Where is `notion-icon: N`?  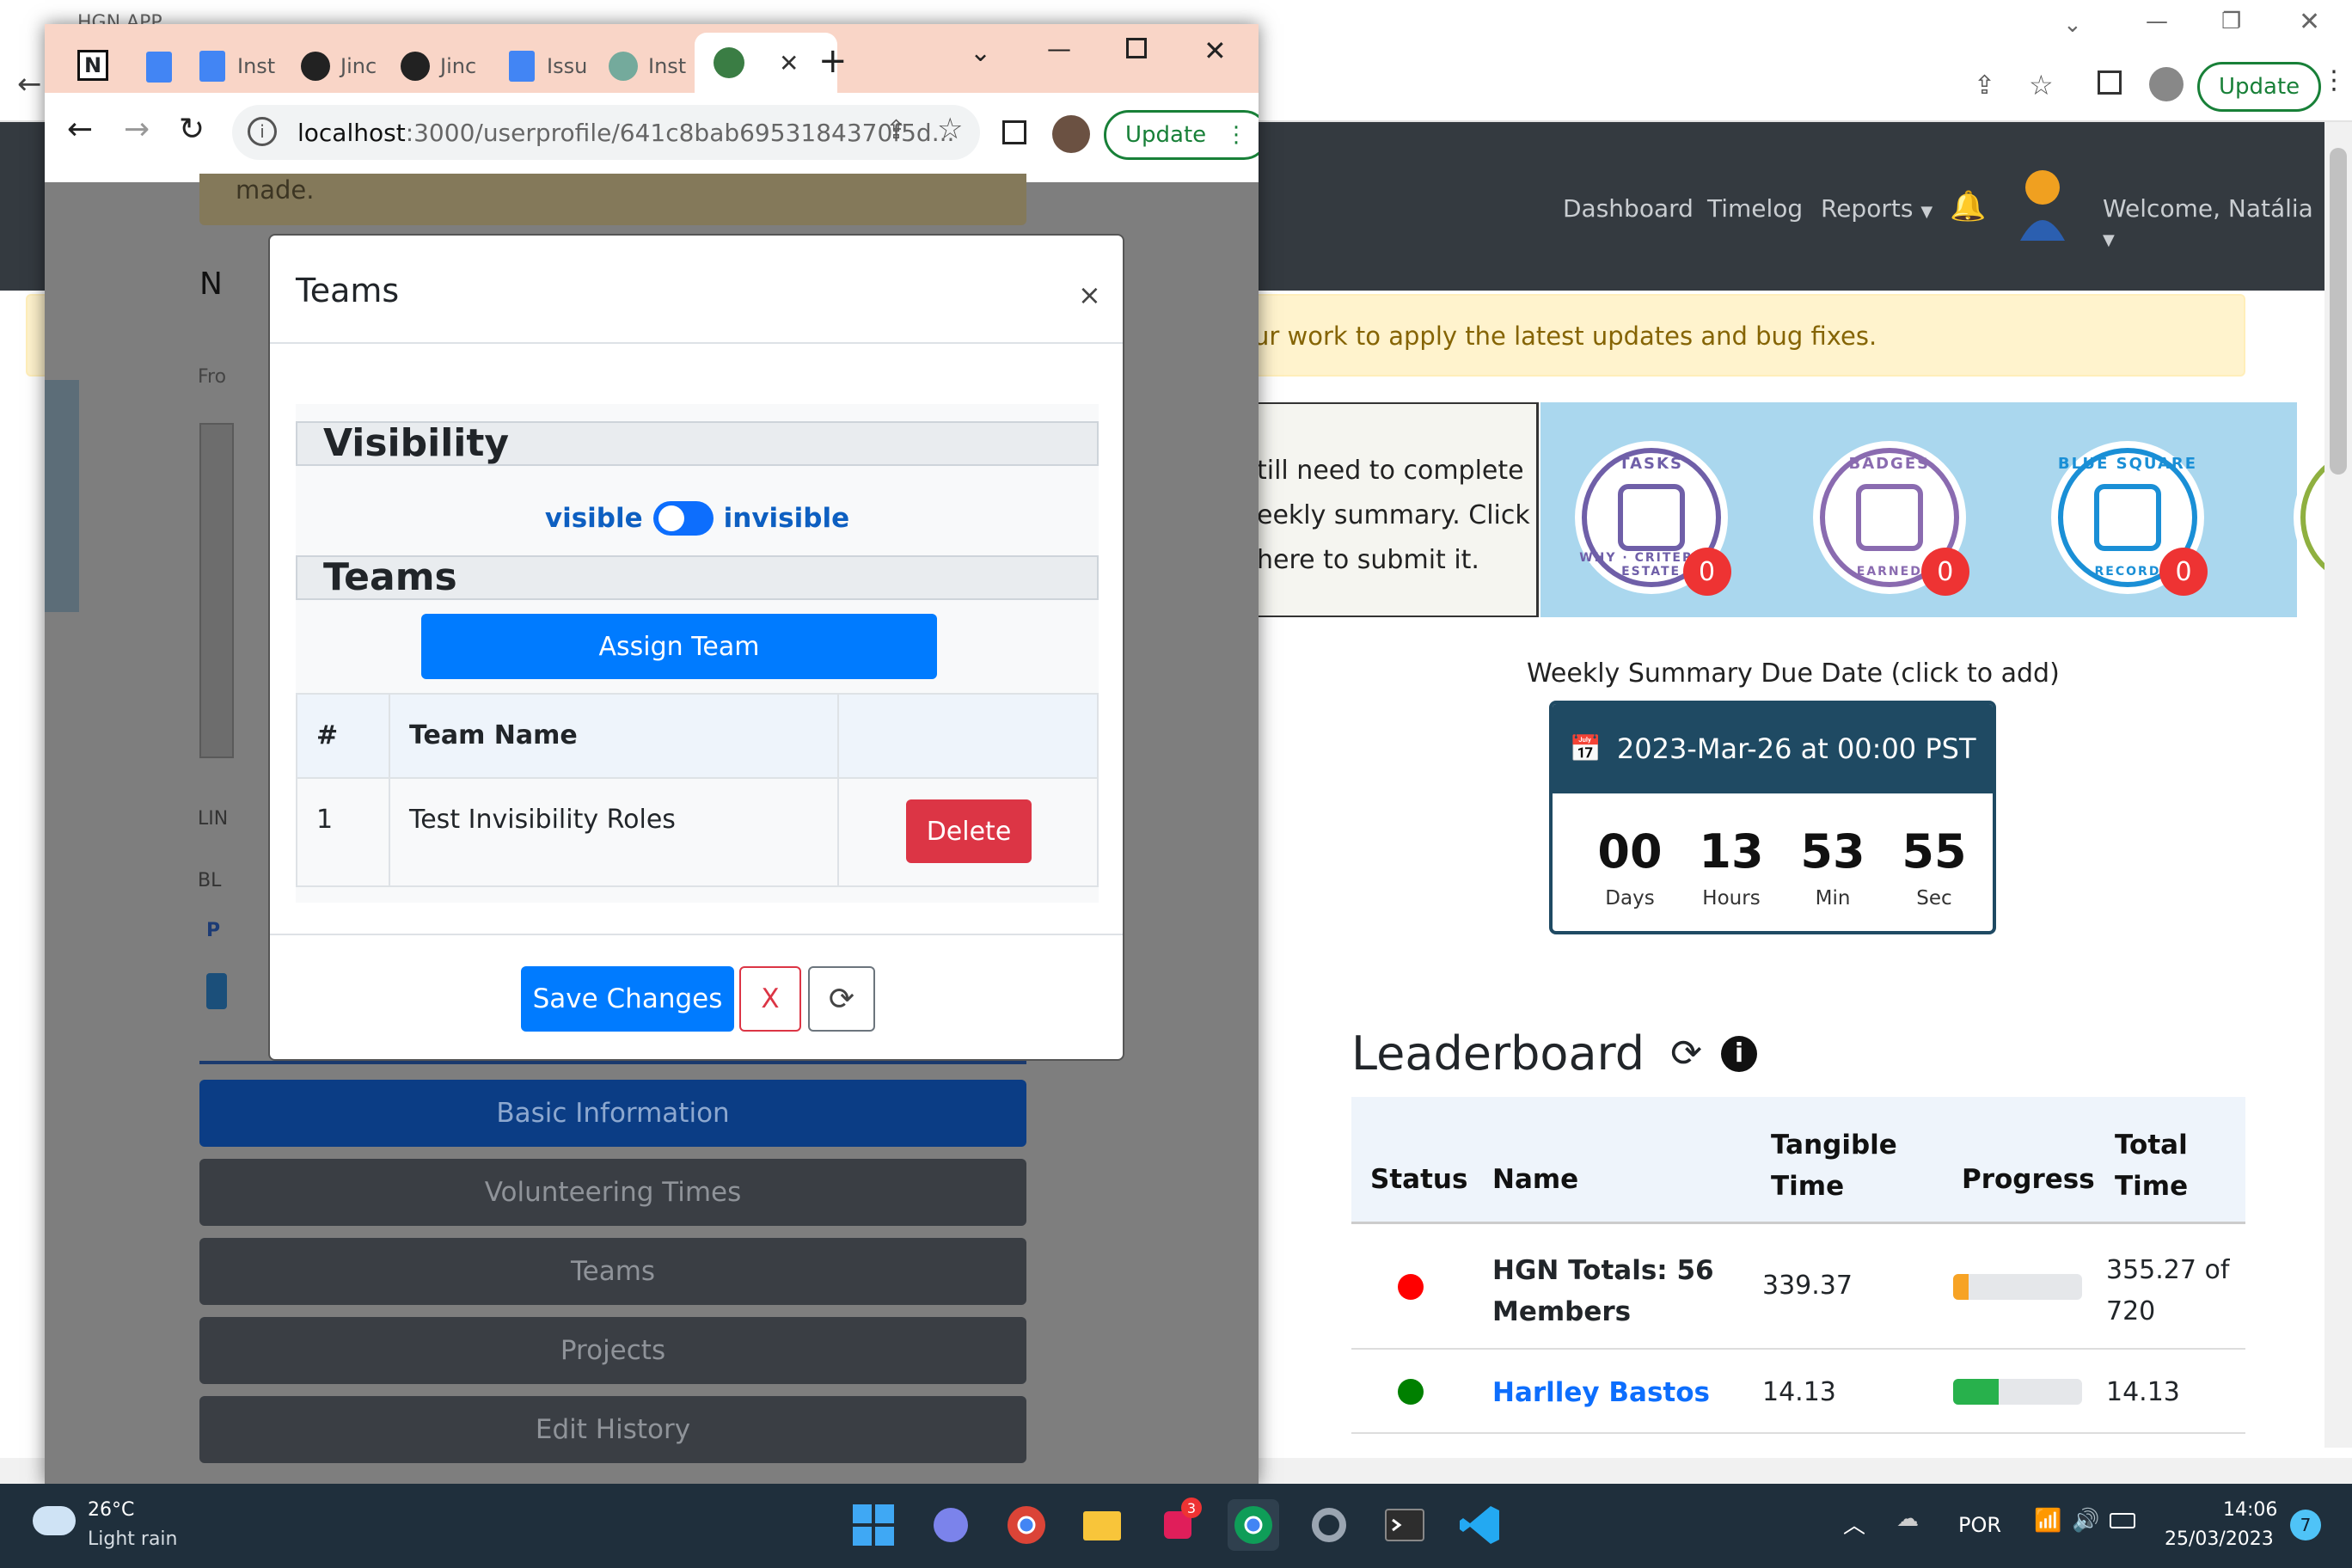 notion-icon: N is located at coordinates (92, 65).